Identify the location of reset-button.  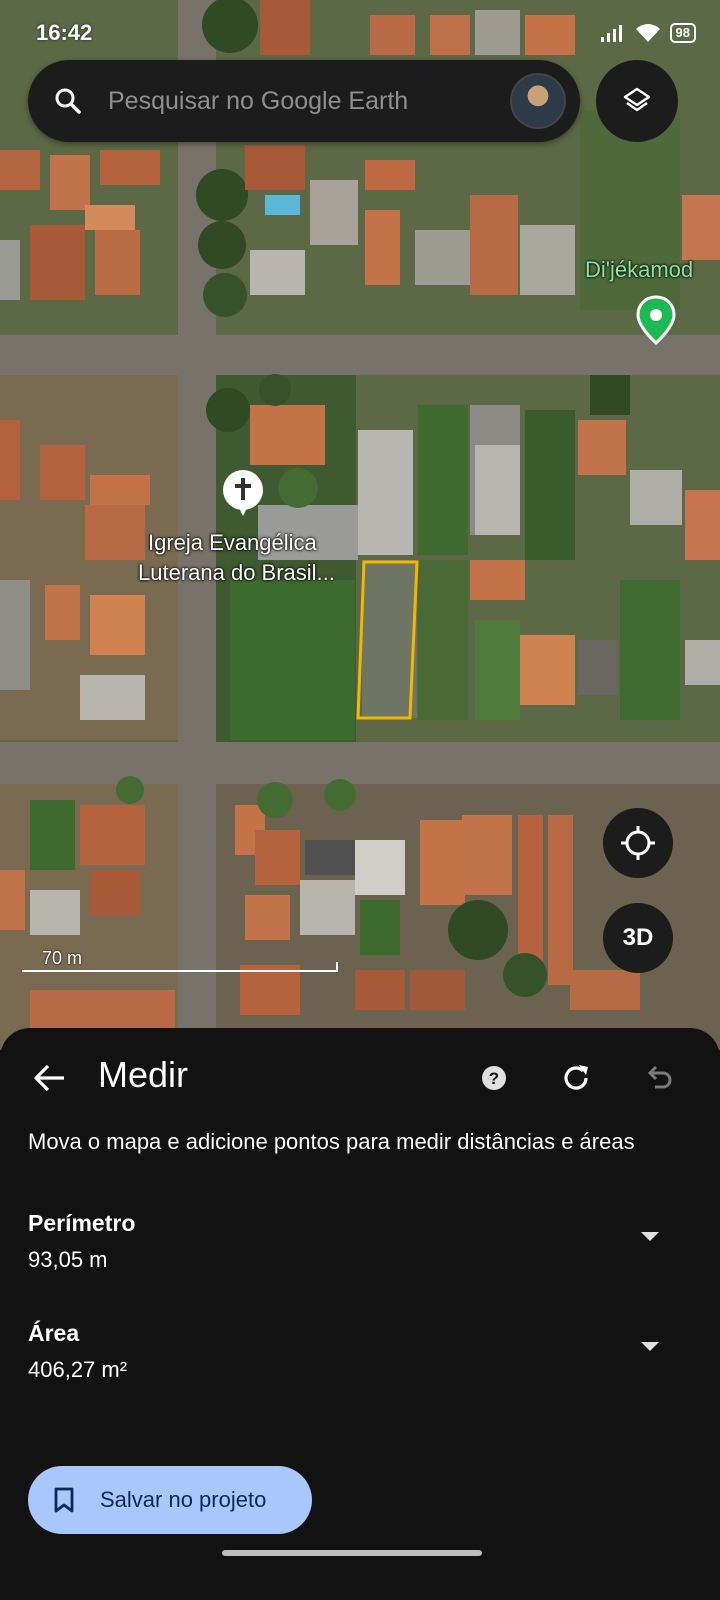
(576, 1078).